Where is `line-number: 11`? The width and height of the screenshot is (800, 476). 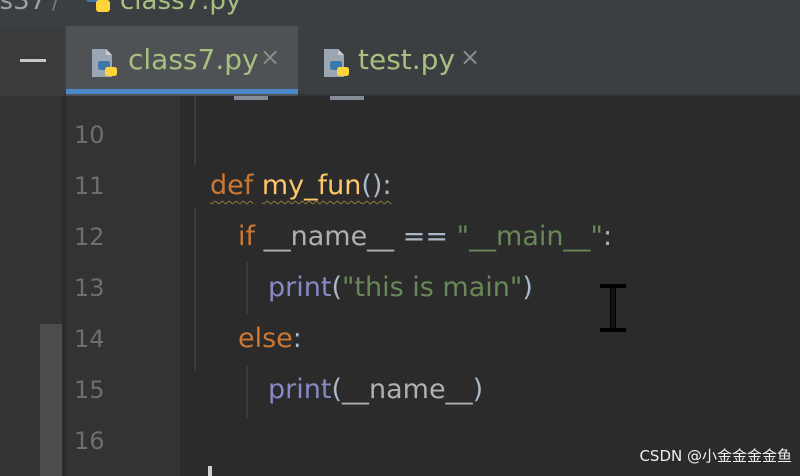
line-number: 11 is located at coordinates (89, 186).